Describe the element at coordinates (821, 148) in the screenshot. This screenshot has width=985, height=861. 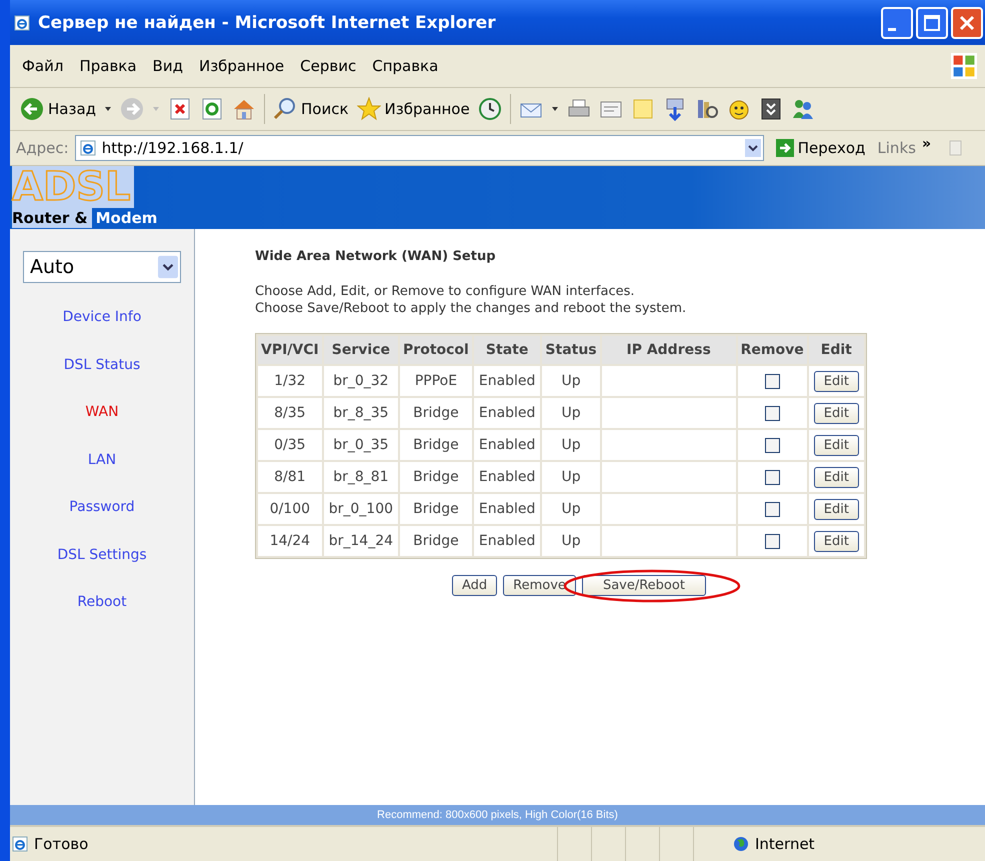
I see `go-button: Переход` at that location.